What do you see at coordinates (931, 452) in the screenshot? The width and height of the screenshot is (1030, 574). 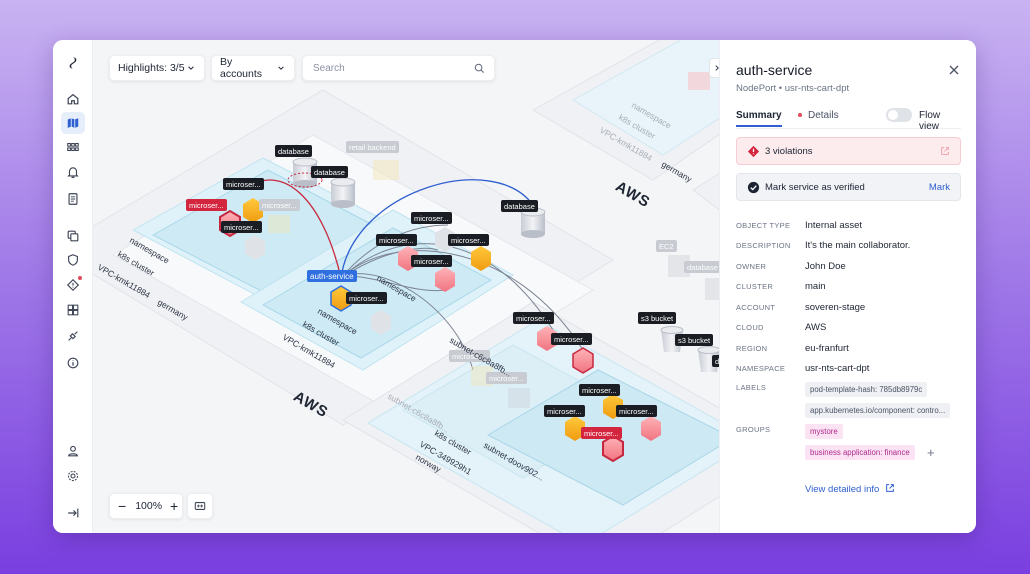 I see `add-group-button: +` at bounding box center [931, 452].